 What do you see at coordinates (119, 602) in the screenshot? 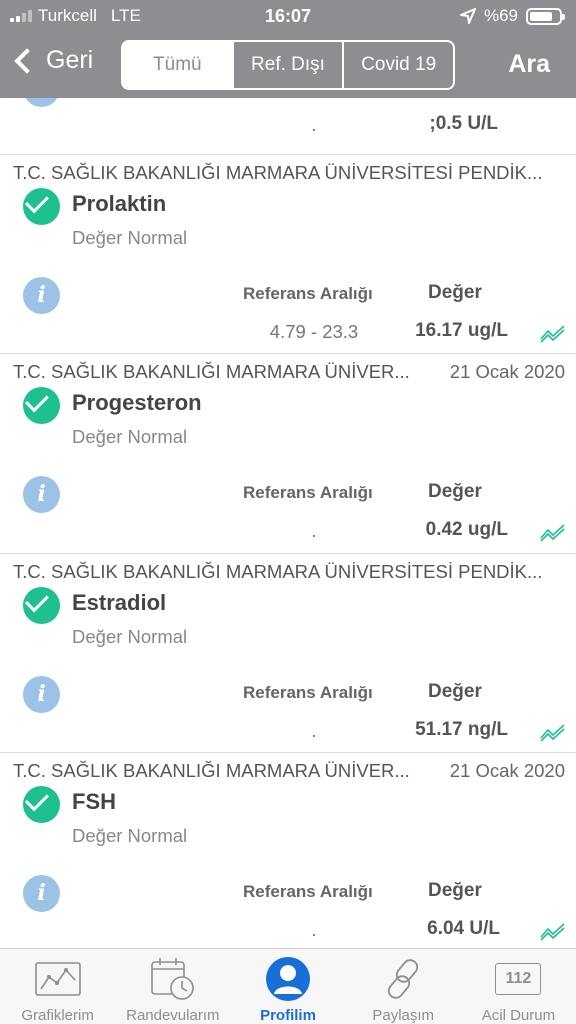
I see `test-name: Estradiol` at bounding box center [119, 602].